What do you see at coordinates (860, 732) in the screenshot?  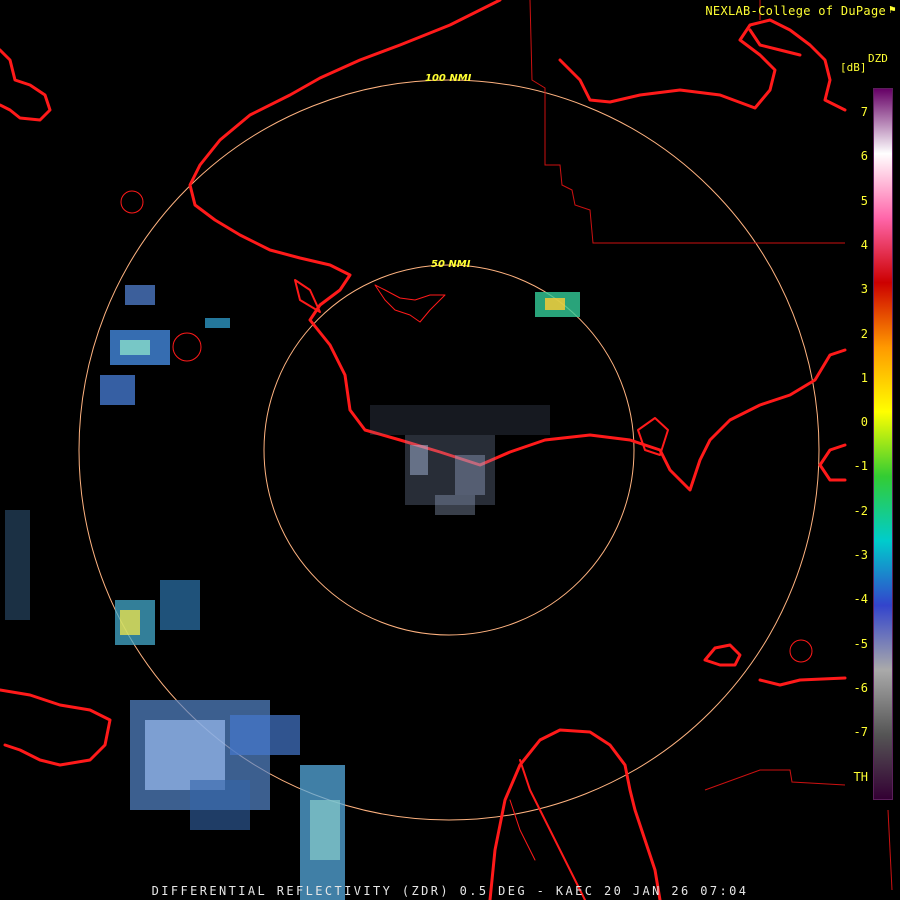 I see `legend-tick: -7` at bounding box center [860, 732].